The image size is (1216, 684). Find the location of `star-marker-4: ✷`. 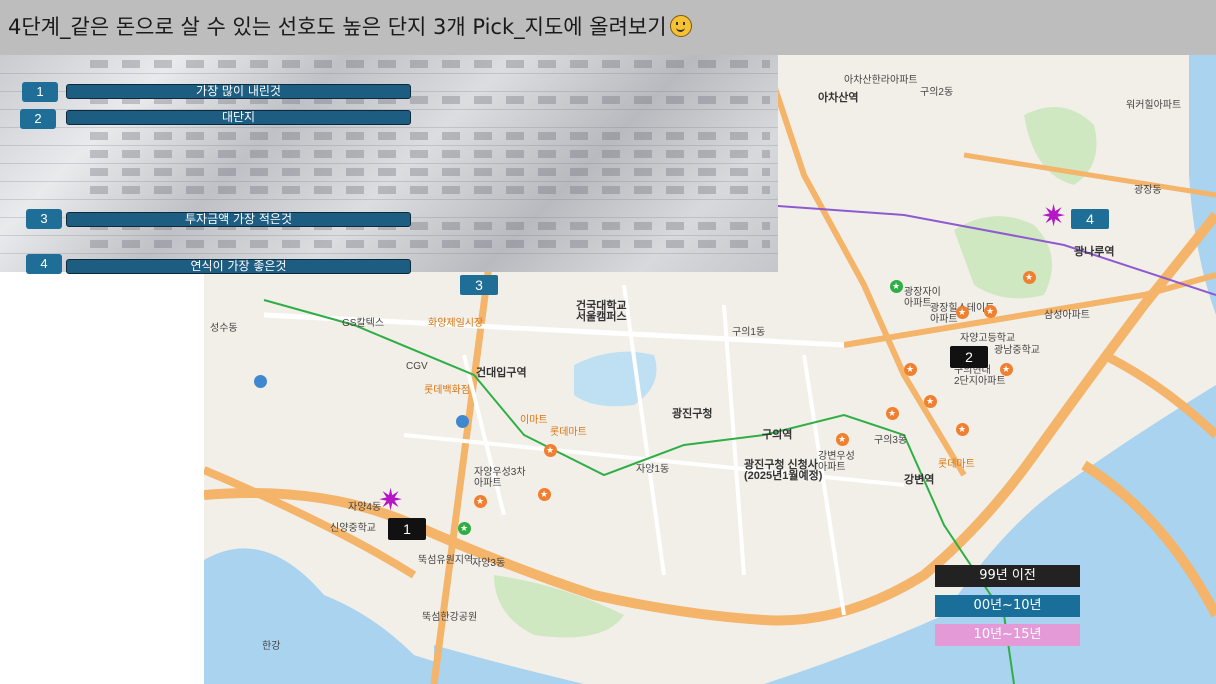

star-marker-4: ✷ is located at coordinates (1053, 217).